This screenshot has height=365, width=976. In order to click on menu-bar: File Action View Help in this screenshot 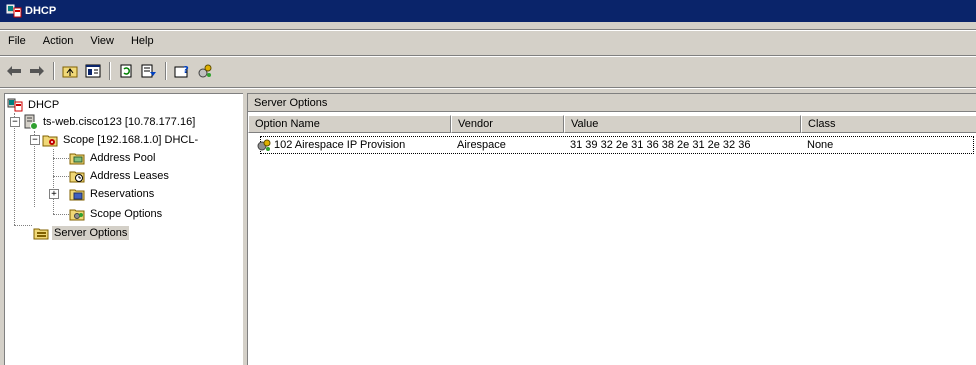, I will do `click(81, 41)`.